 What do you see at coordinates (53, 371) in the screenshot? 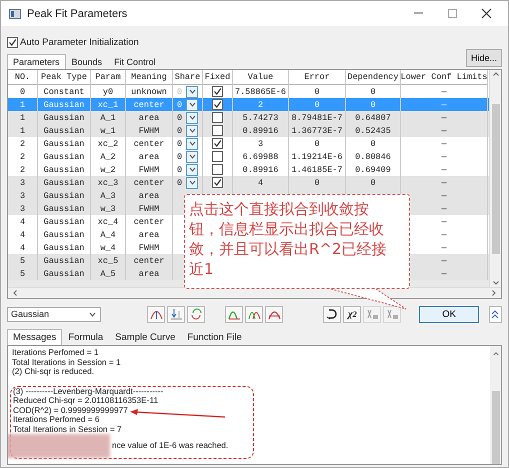
I see `message-line: (2) Chi-sqr is reduced.` at bounding box center [53, 371].